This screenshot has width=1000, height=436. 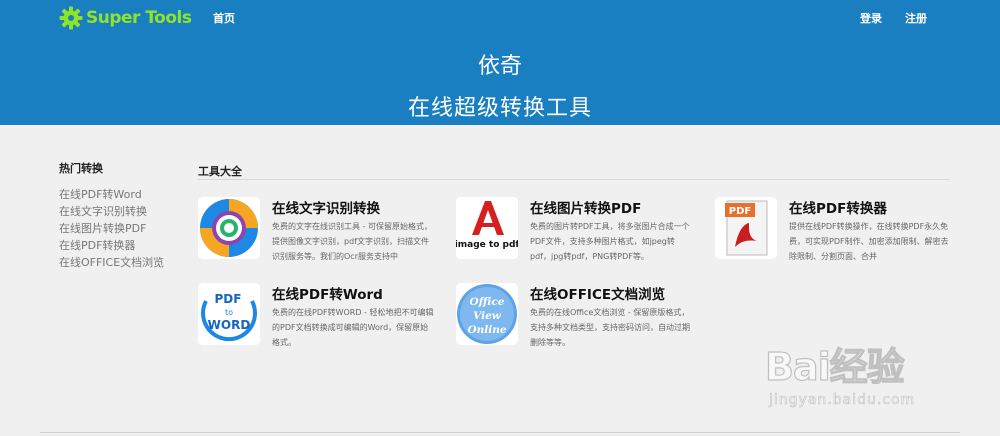 I want to click on pdf-to-word-icon: PDF to WORD, so click(x=229, y=314).